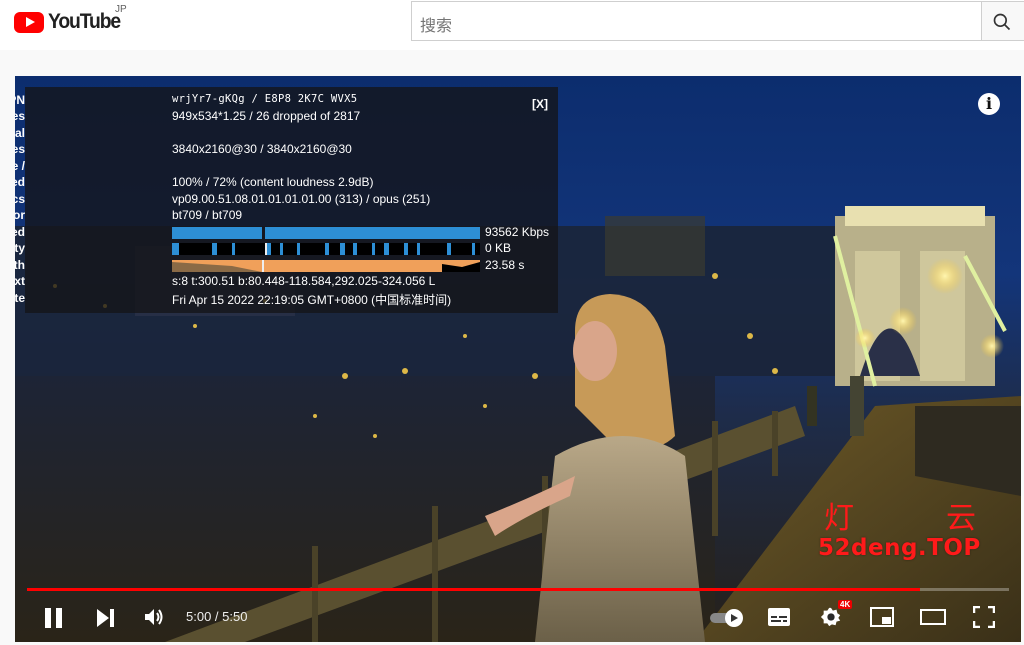 The width and height of the screenshot is (1024, 645). What do you see at coordinates (933, 617) in the screenshot?
I see `theater-icon` at bounding box center [933, 617].